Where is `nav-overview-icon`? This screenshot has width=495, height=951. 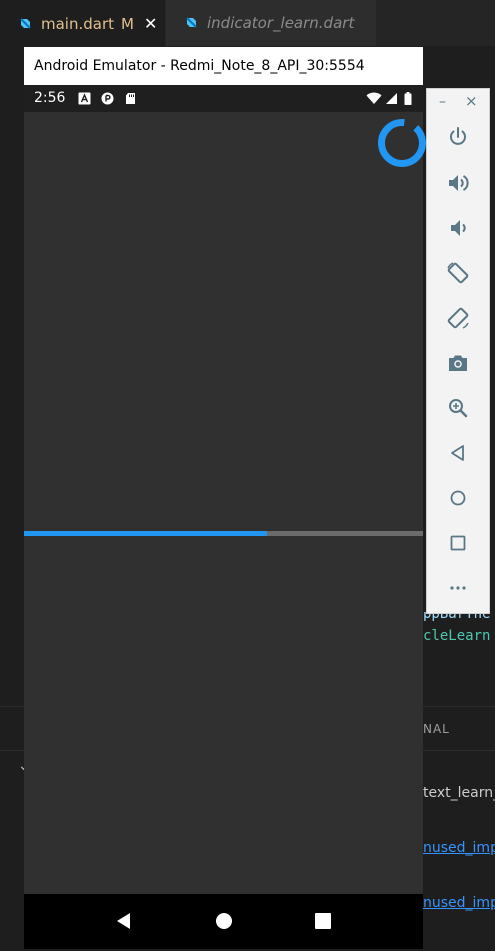 nav-overview-icon is located at coordinates (323, 921).